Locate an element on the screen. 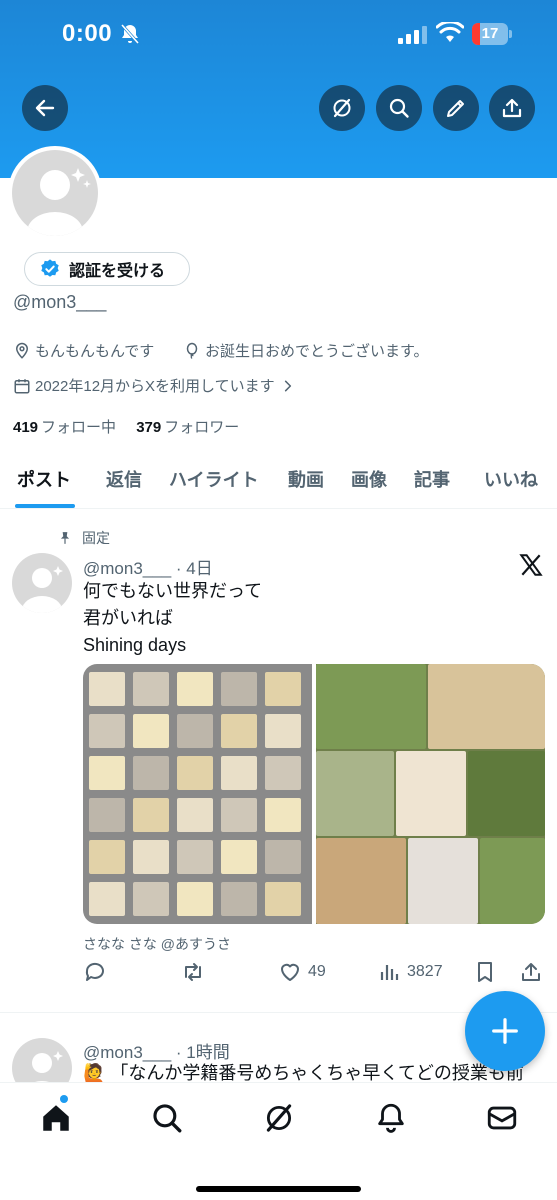 This screenshot has height=1200, width=557. search-icon is located at coordinates (399, 108).